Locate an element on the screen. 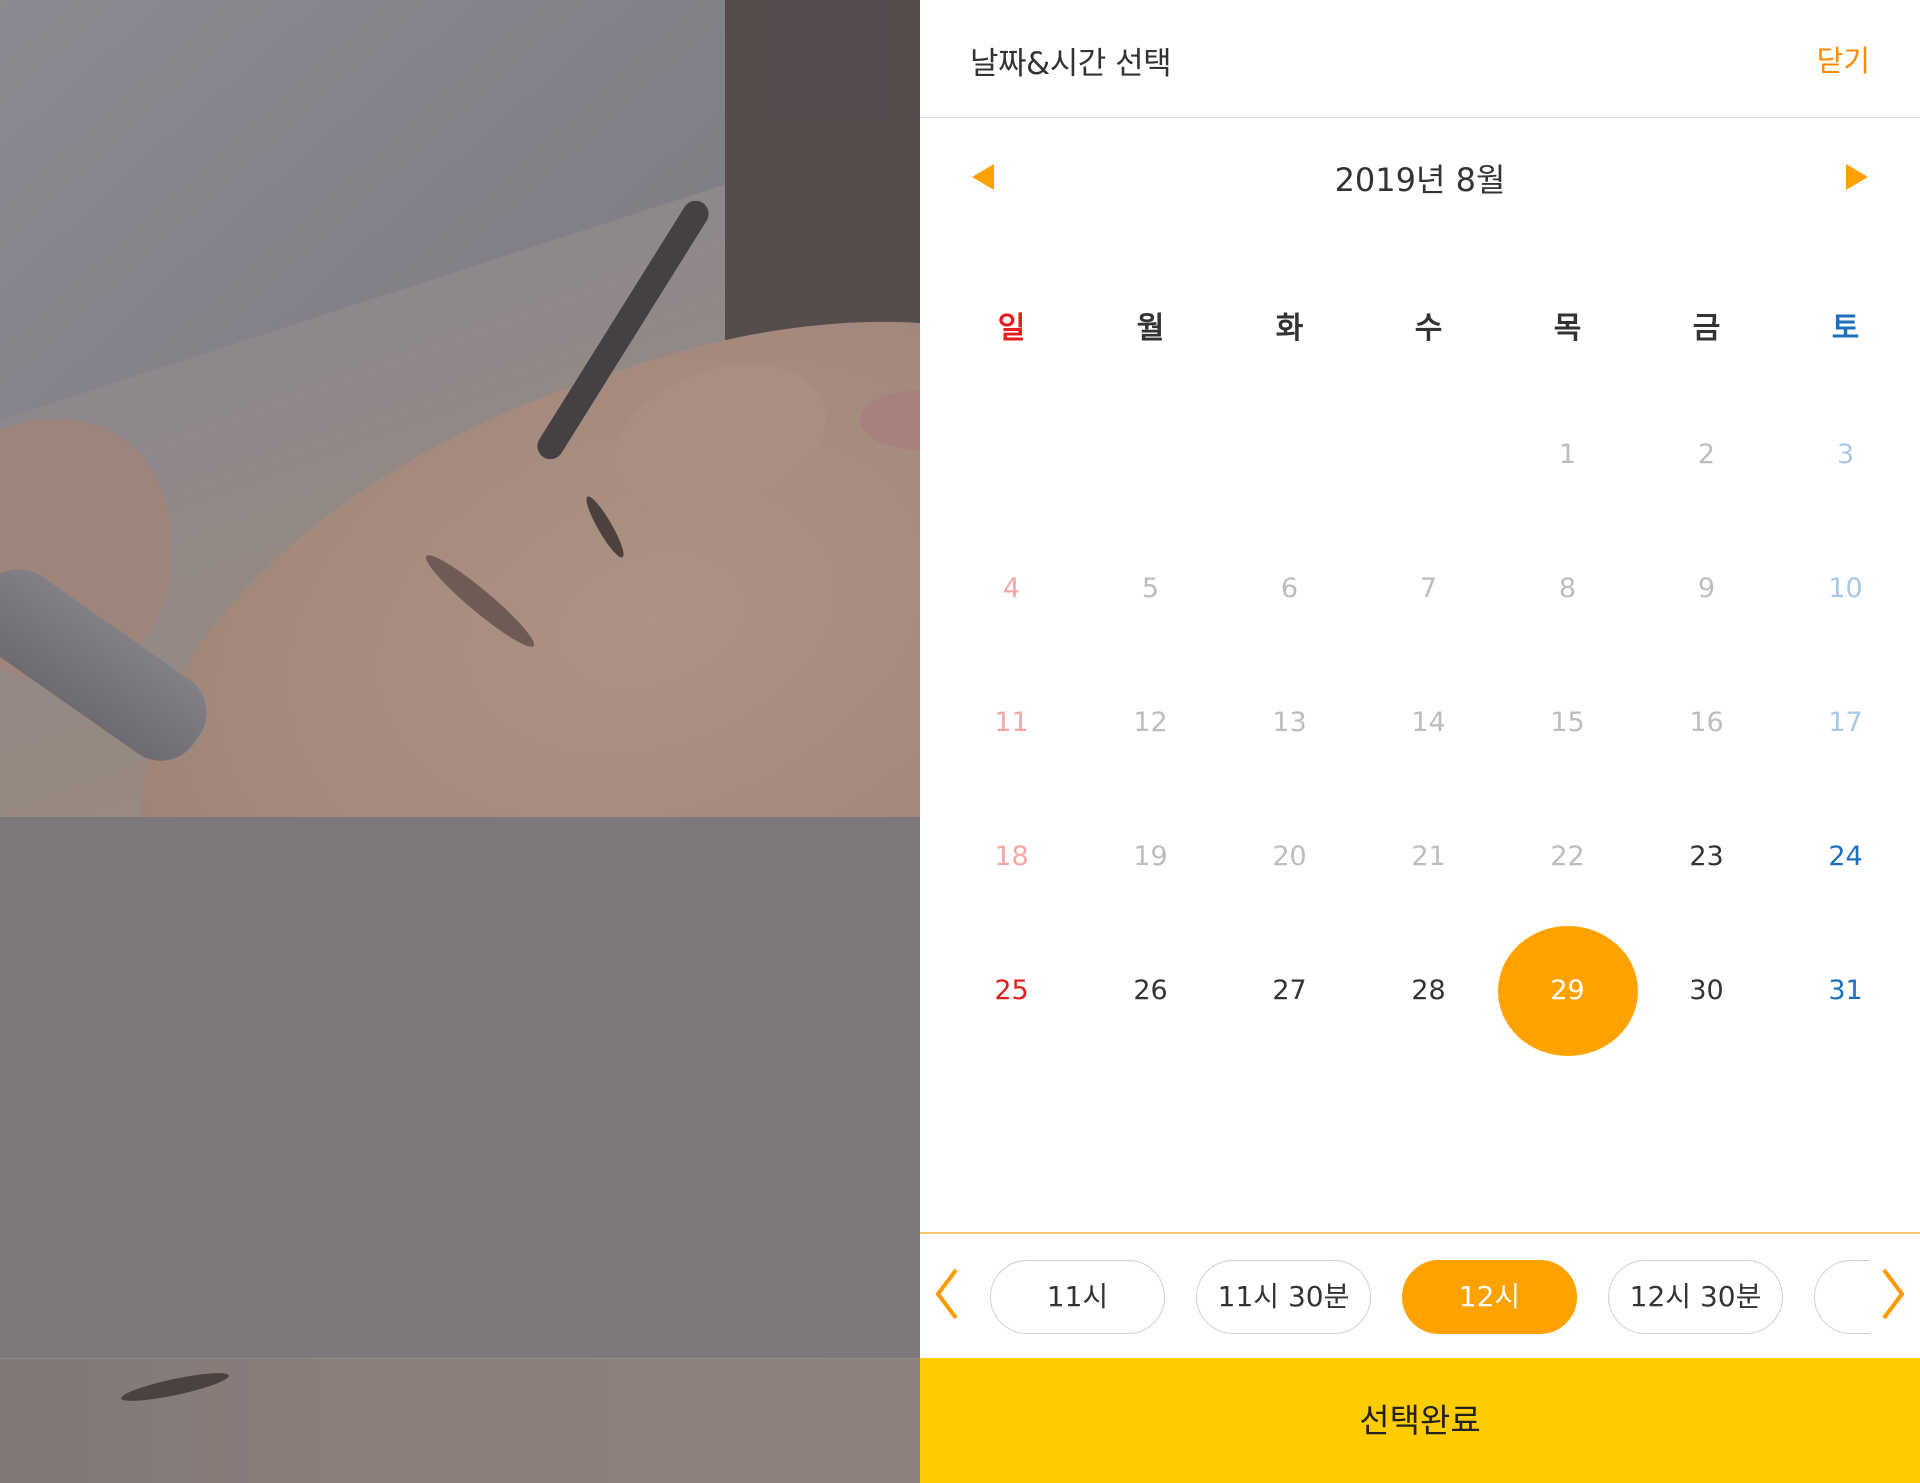 This screenshot has width=1920, height=1483. calendar-day: 2 is located at coordinates (1706, 454).